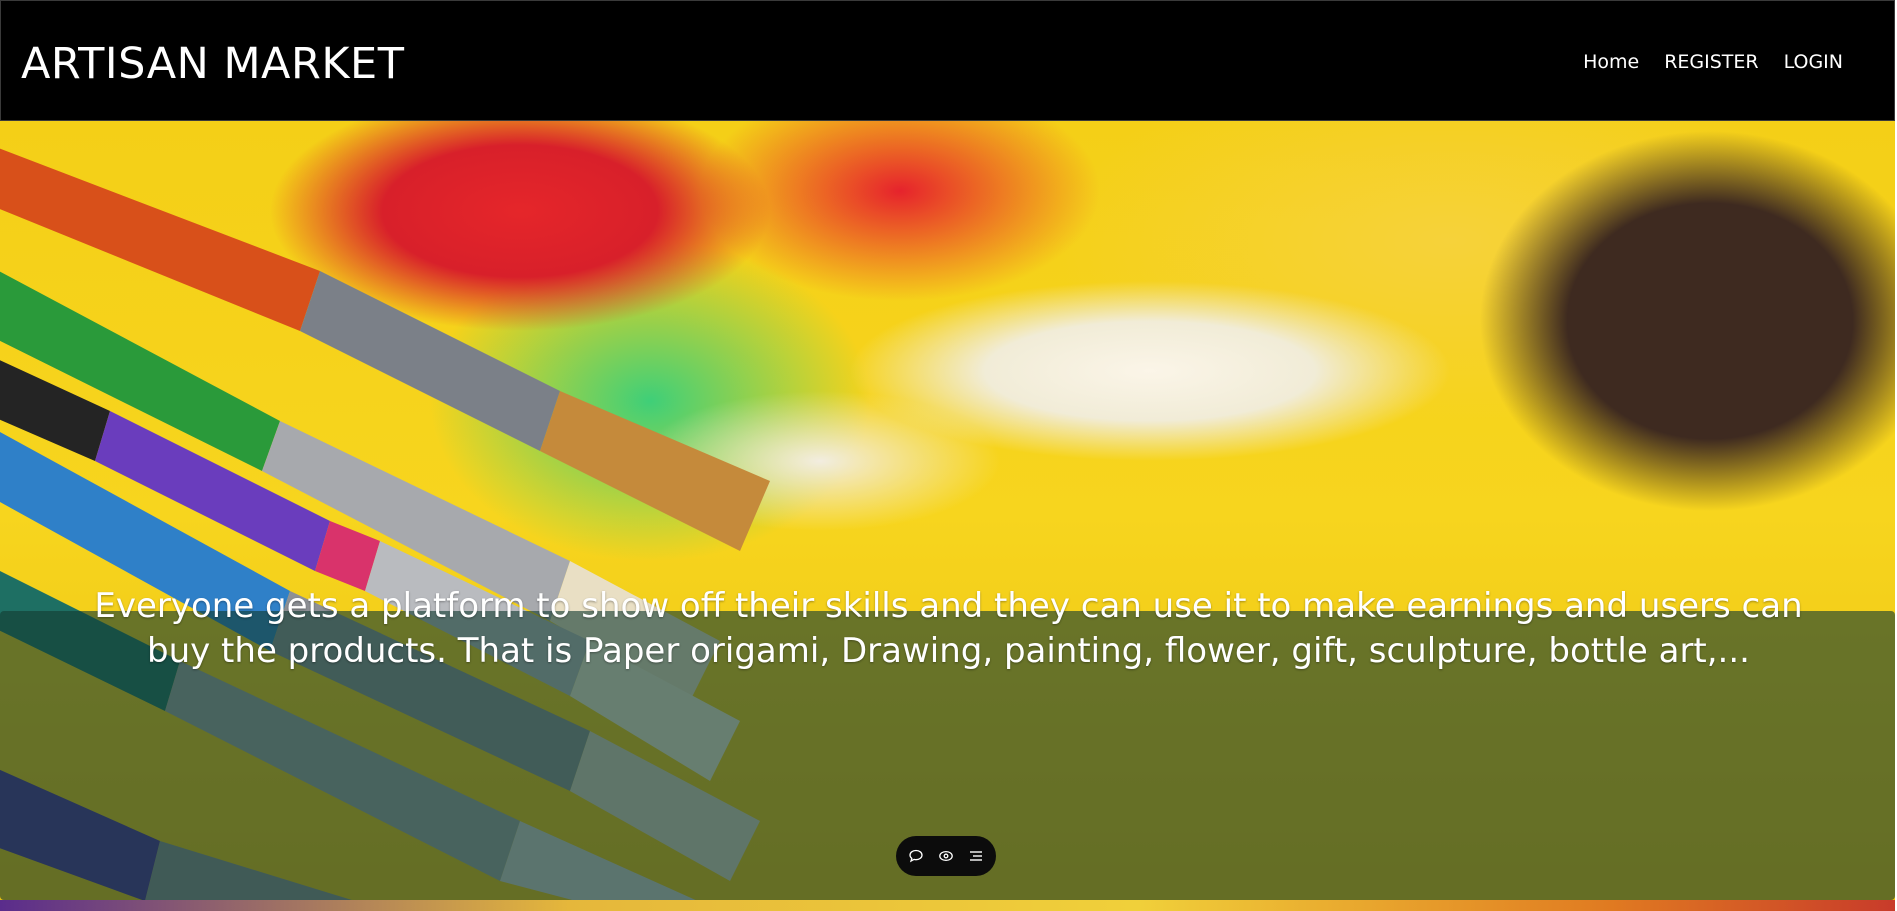 This screenshot has height=911, width=1897. I want to click on nav-link-login: LOGIN, so click(1813, 62).